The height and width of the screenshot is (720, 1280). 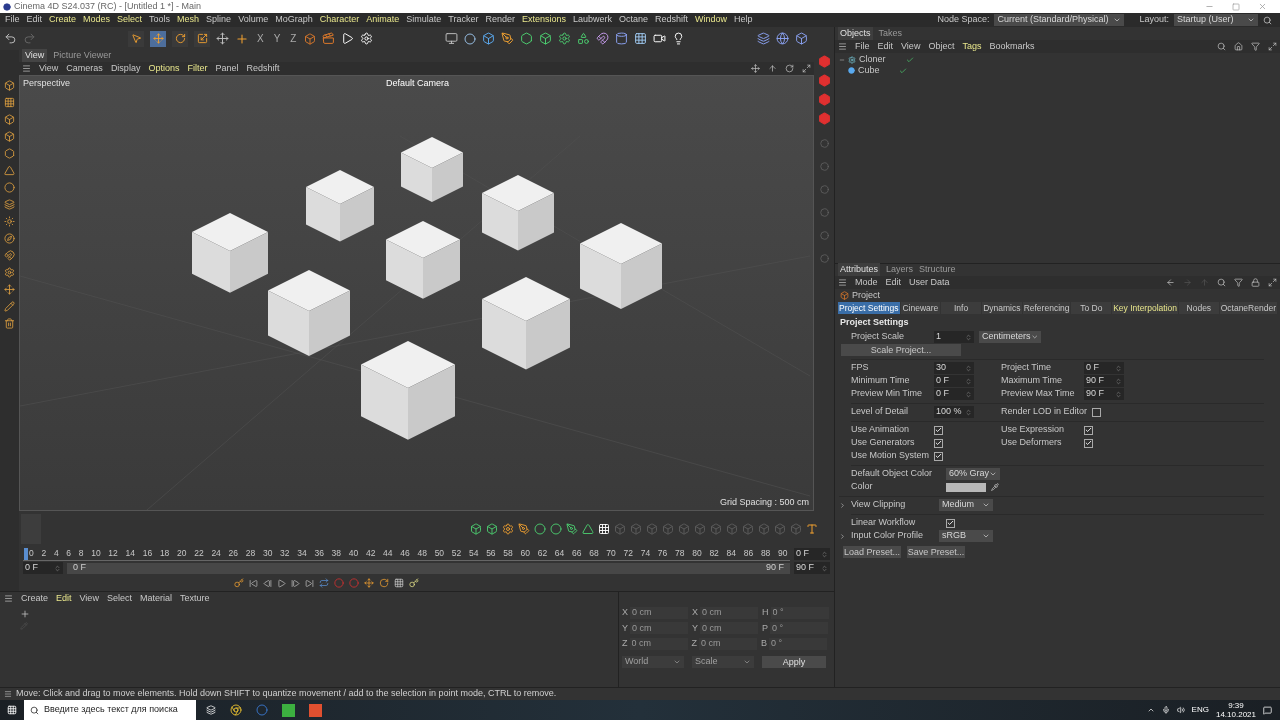 What do you see at coordinates (966, 487) in the screenshot?
I see `color-swatch` at bounding box center [966, 487].